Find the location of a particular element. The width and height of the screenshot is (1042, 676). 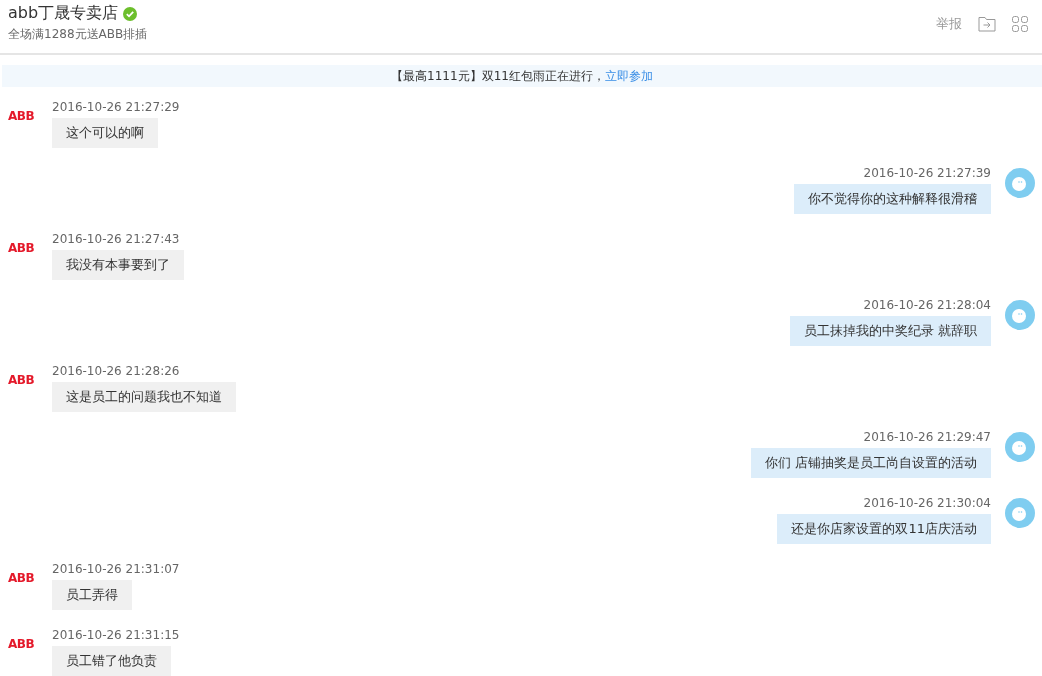

join-link: 立即参加 is located at coordinates (628, 76).